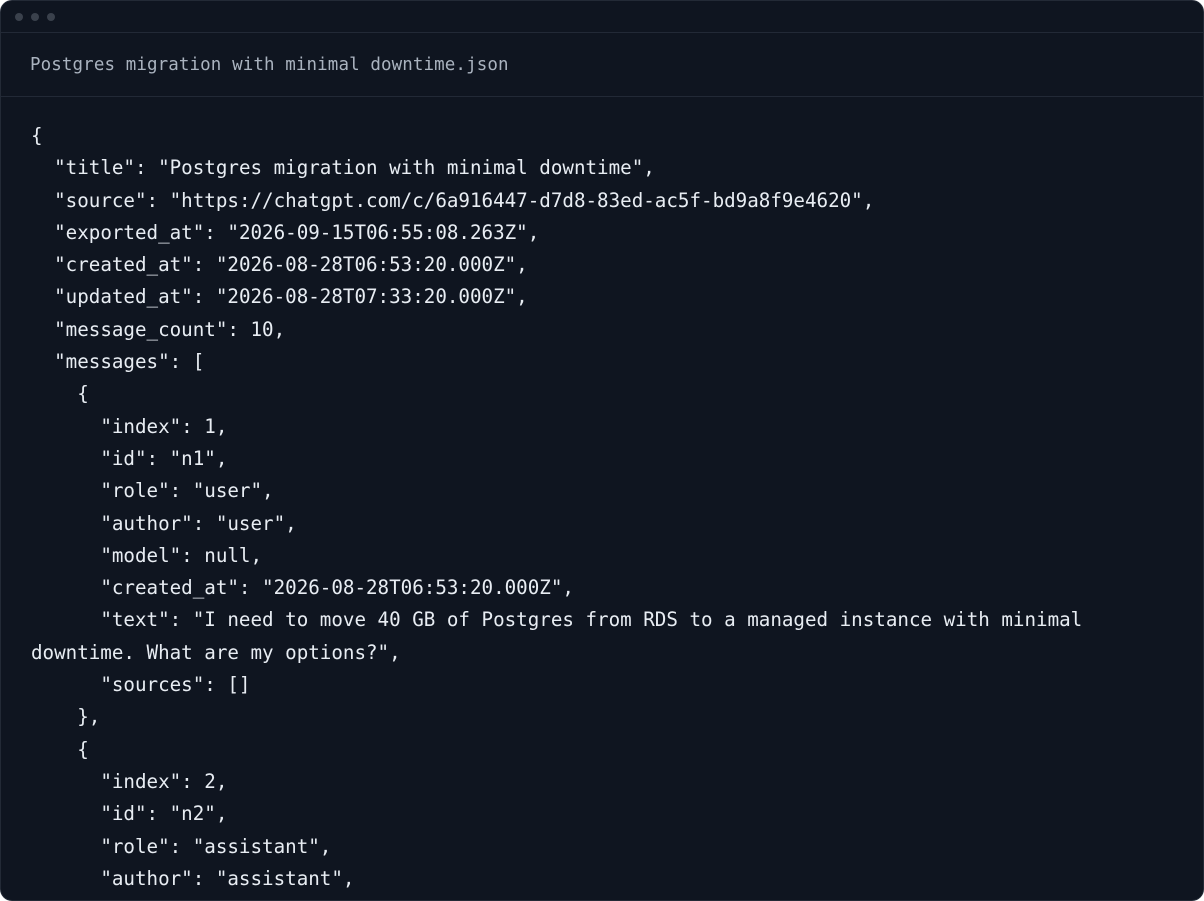 The height and width of the screenshot is (901, 1204). Describe the element at coordinates (129, 426) in the screenshot. I see `code-line: "index": 1,` at that location.